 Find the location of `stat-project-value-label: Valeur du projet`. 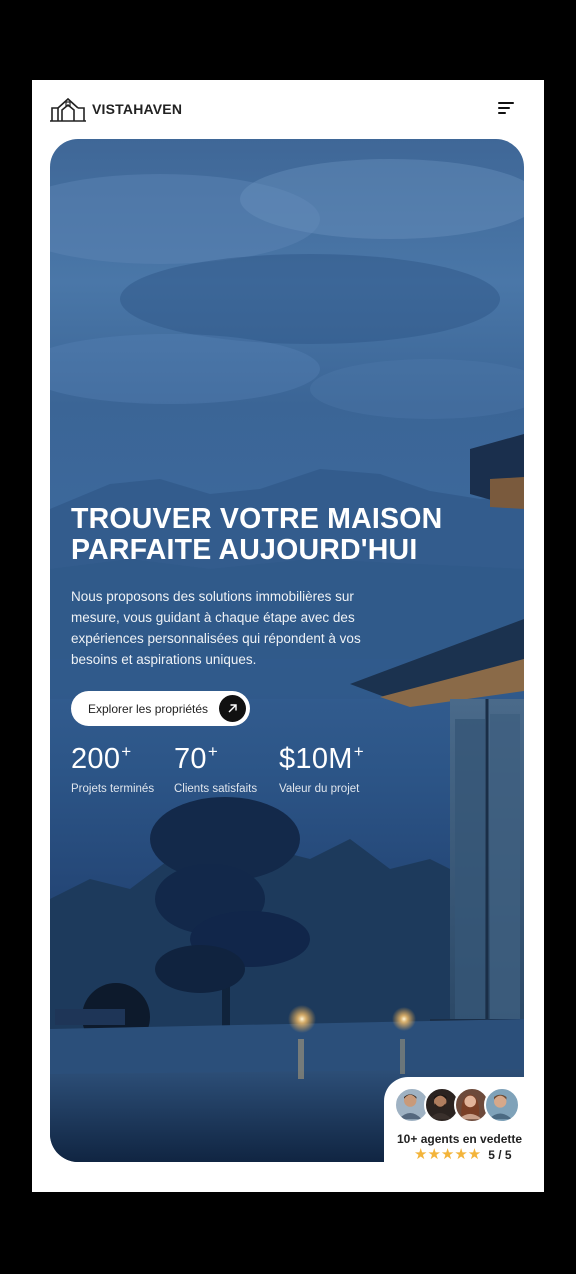

stat-project-value-label: Valeur du projet is located at coordinates (319, 789).